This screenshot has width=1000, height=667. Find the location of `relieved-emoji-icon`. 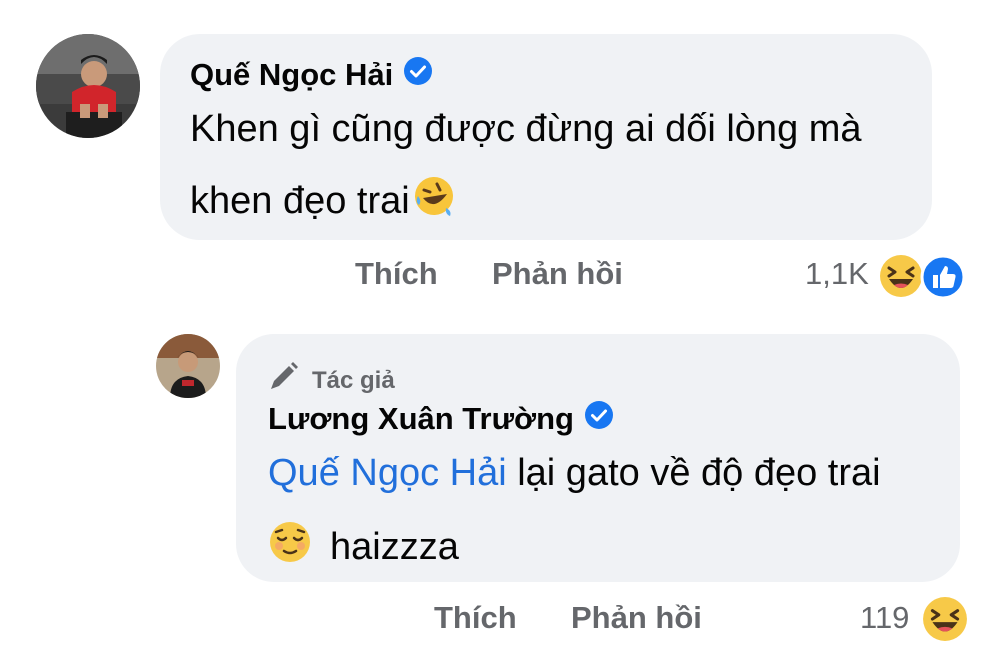

relieved-emoji-icon is located at coordinates (290, 547).